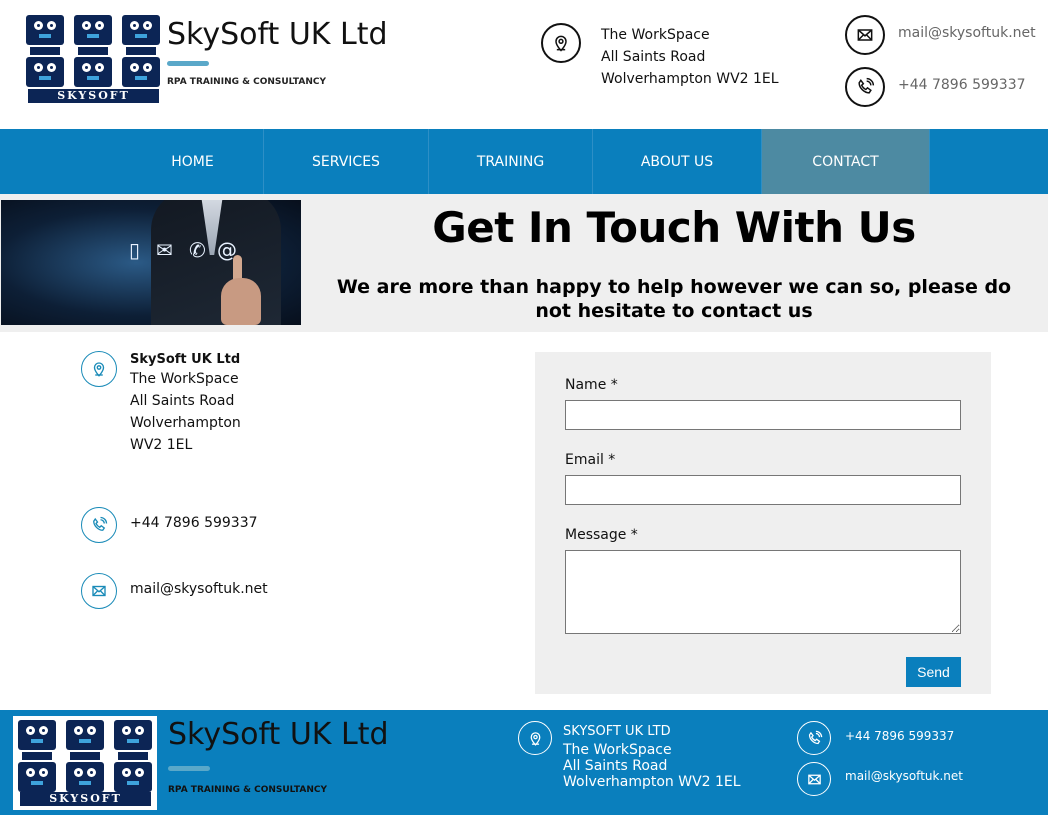  What do you see at coordinates (93, 59) in the screenshot?
I see `brand-logo: SKYSOFT` at bounding box center [93, 59].